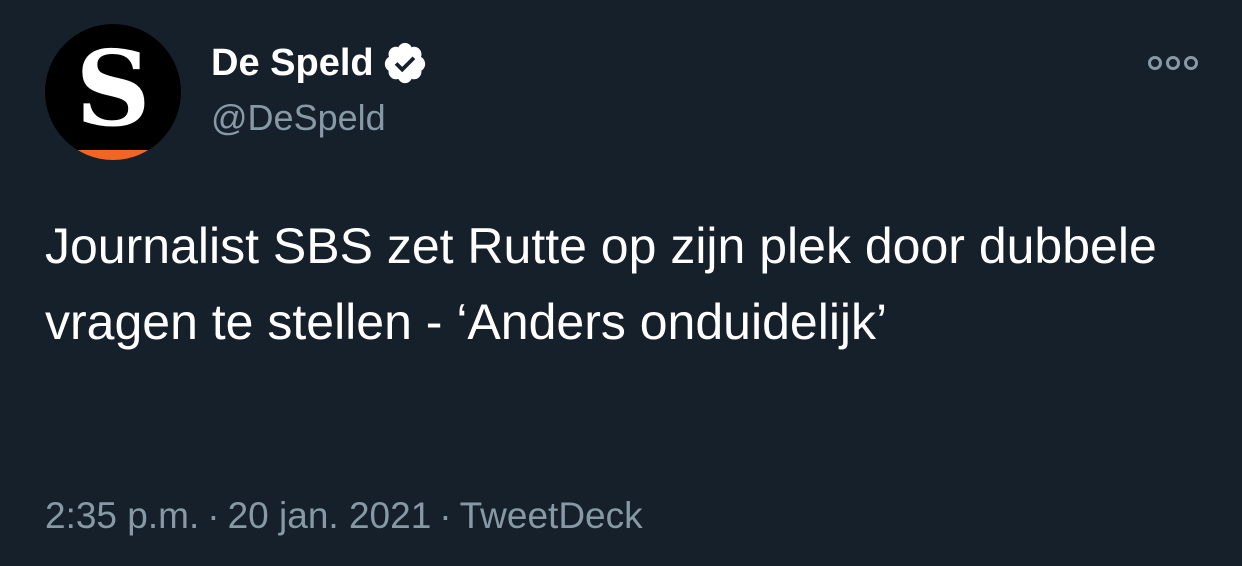 The image size is (1242, 566). What do you see at coordinates (122, 515) in the screenshot?
I see `tweet-time: 2:35 p.m.` at bounding box center [122, 515].